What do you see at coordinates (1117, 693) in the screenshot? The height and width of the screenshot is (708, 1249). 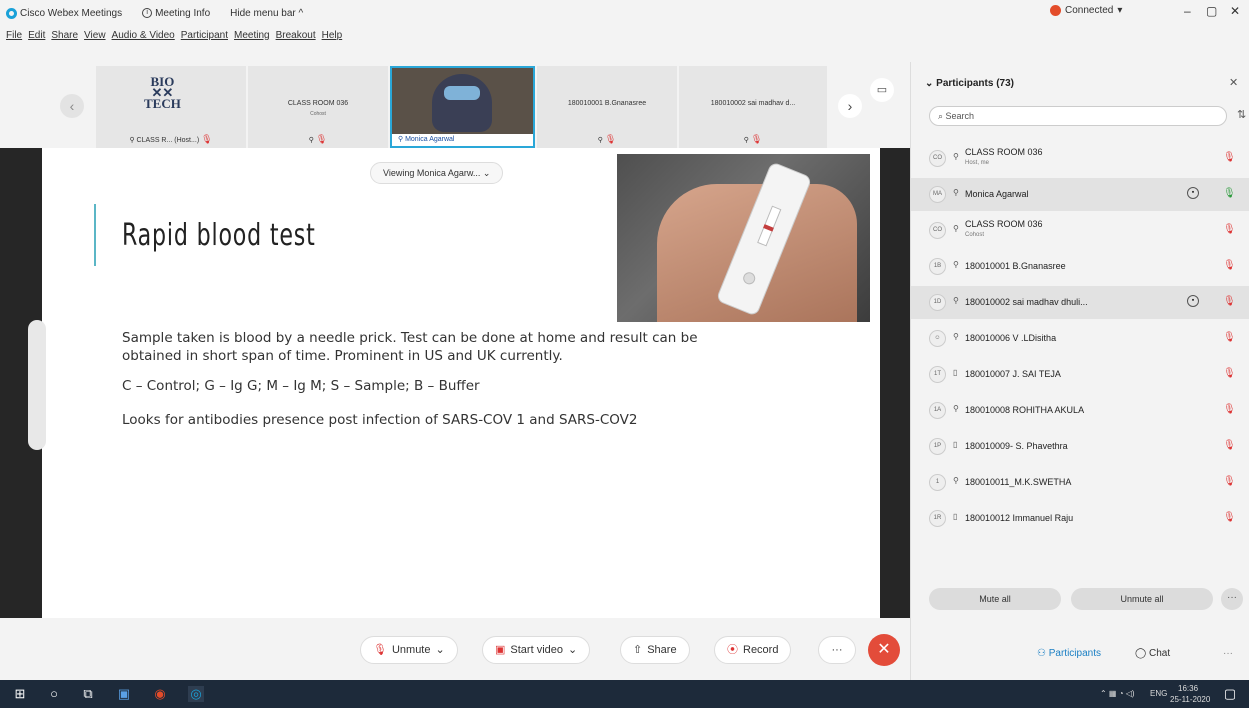 I see `tray-icons: ⌃ ▦ ◔ ◁)` at bounding box center [1117, 693].